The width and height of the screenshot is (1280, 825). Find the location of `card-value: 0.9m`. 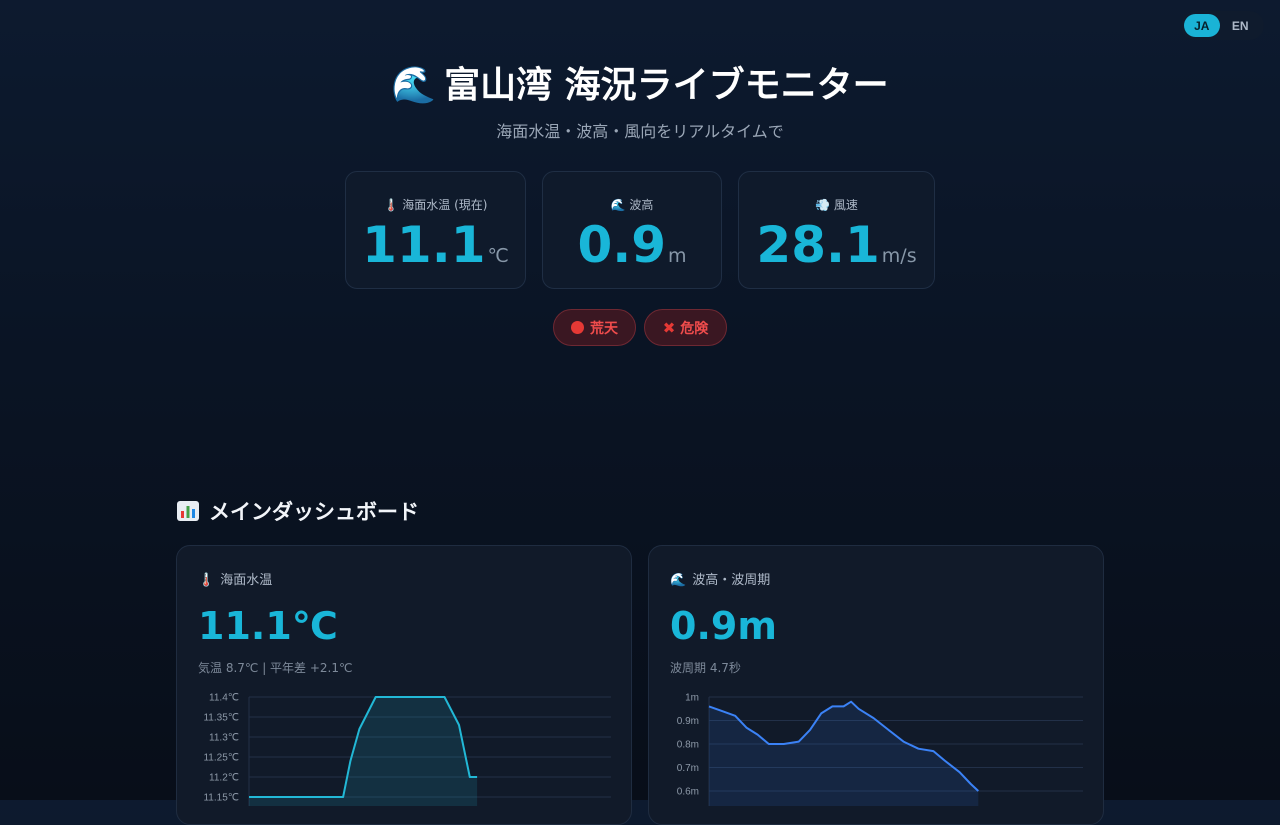

card-value: 0.9m is located at coordinates (723, 626).